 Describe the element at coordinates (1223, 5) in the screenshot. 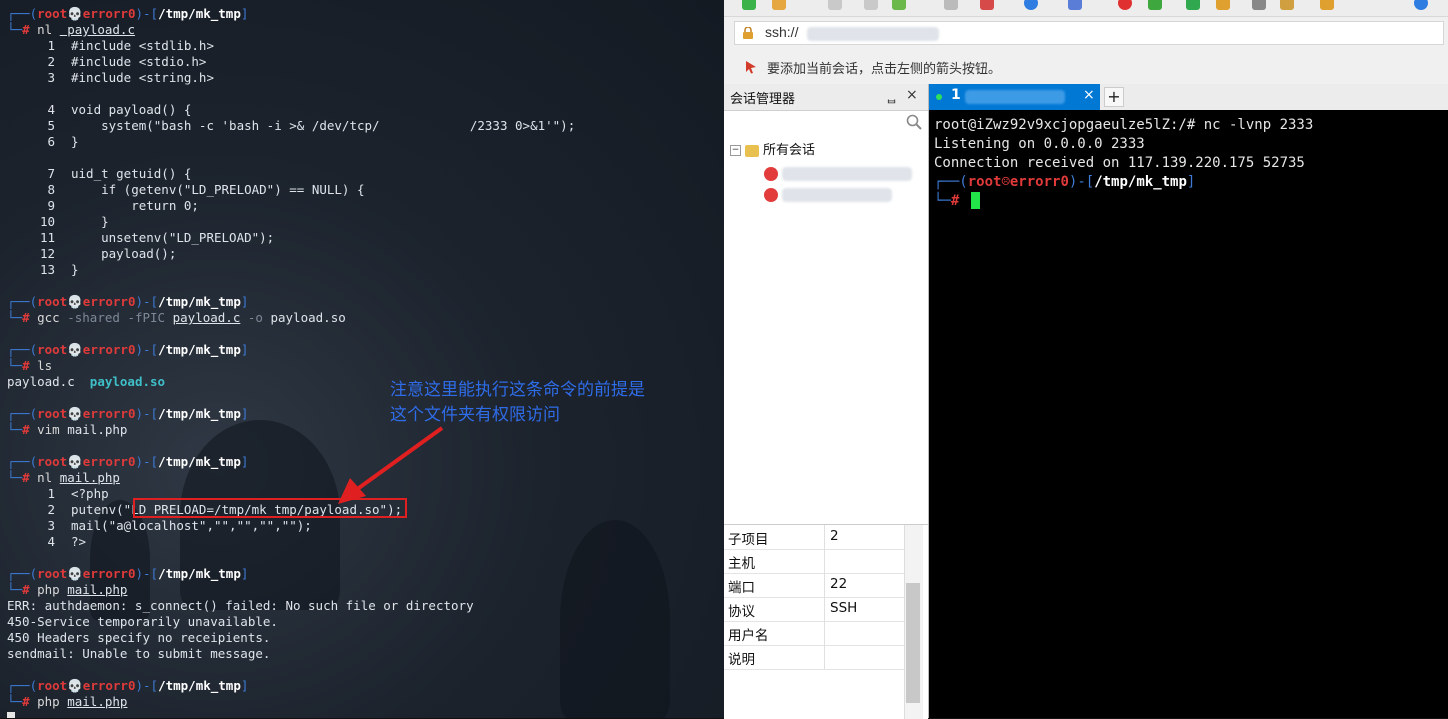

I see `lock-toolbar-icon` at that location.